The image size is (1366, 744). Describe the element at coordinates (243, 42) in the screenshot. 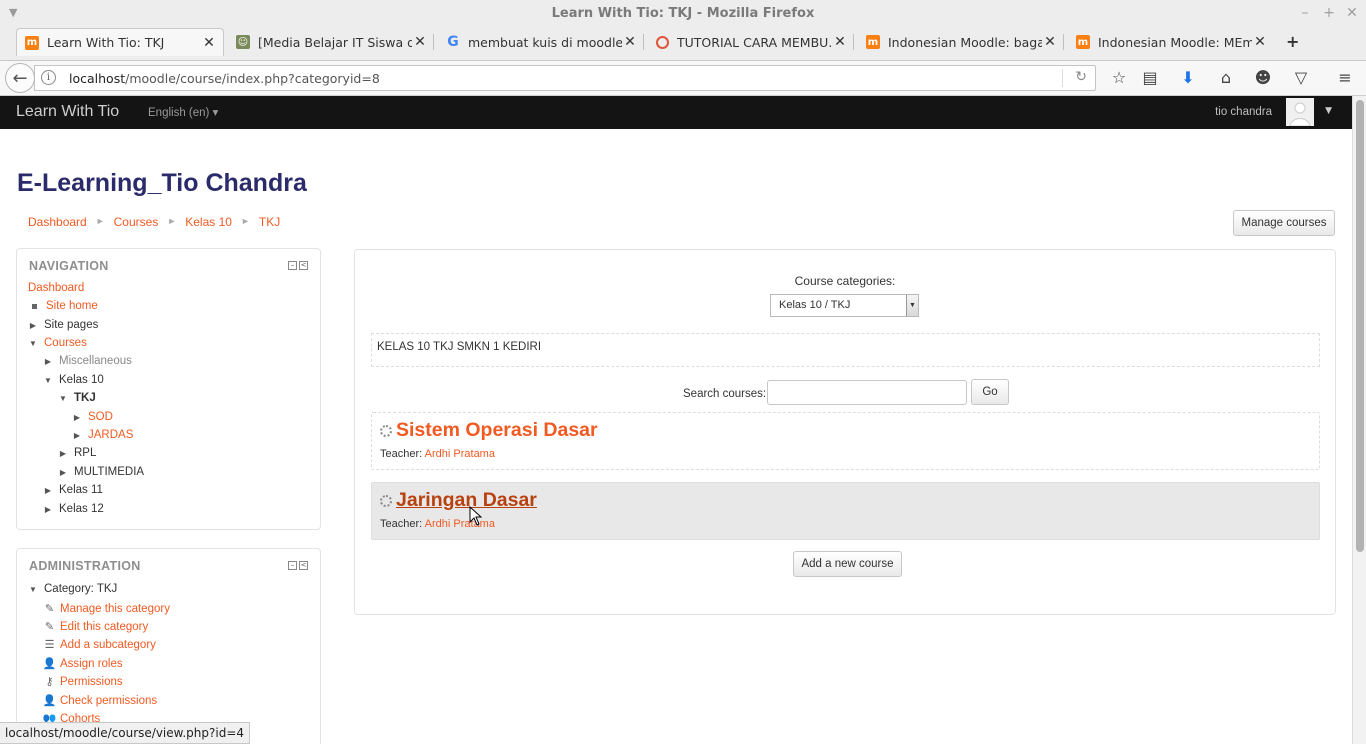

I see `media-icon: ☺` at that location.